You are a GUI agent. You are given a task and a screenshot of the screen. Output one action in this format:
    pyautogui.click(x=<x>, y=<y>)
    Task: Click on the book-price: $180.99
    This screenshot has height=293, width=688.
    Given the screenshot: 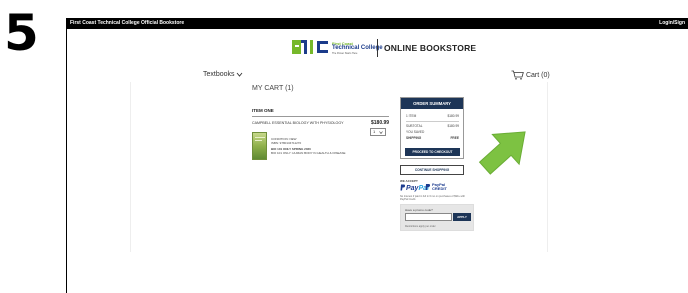 What is the action you would take?
    pyautogui.click(x=380, y=123)
    